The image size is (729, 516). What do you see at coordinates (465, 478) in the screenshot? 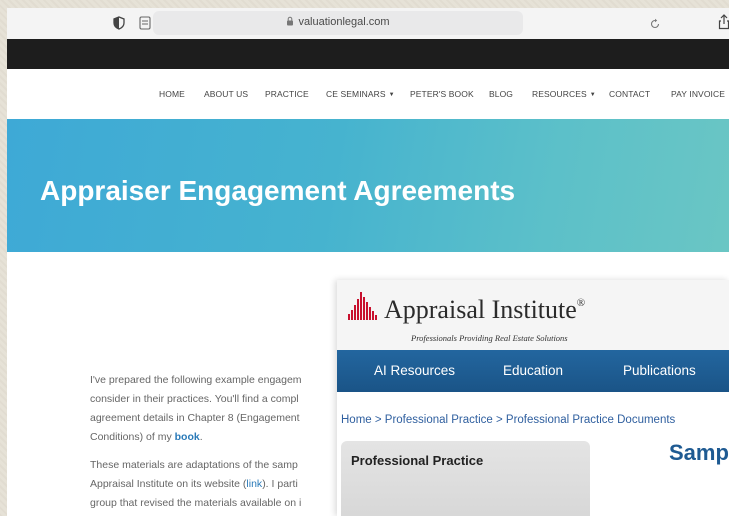
I see `side-panel: Professional Practice` at bounding box center [465, 478].